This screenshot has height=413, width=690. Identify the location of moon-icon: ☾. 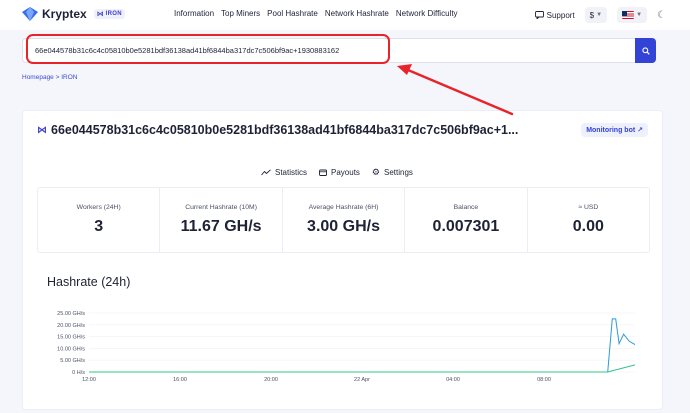
(661, 15).